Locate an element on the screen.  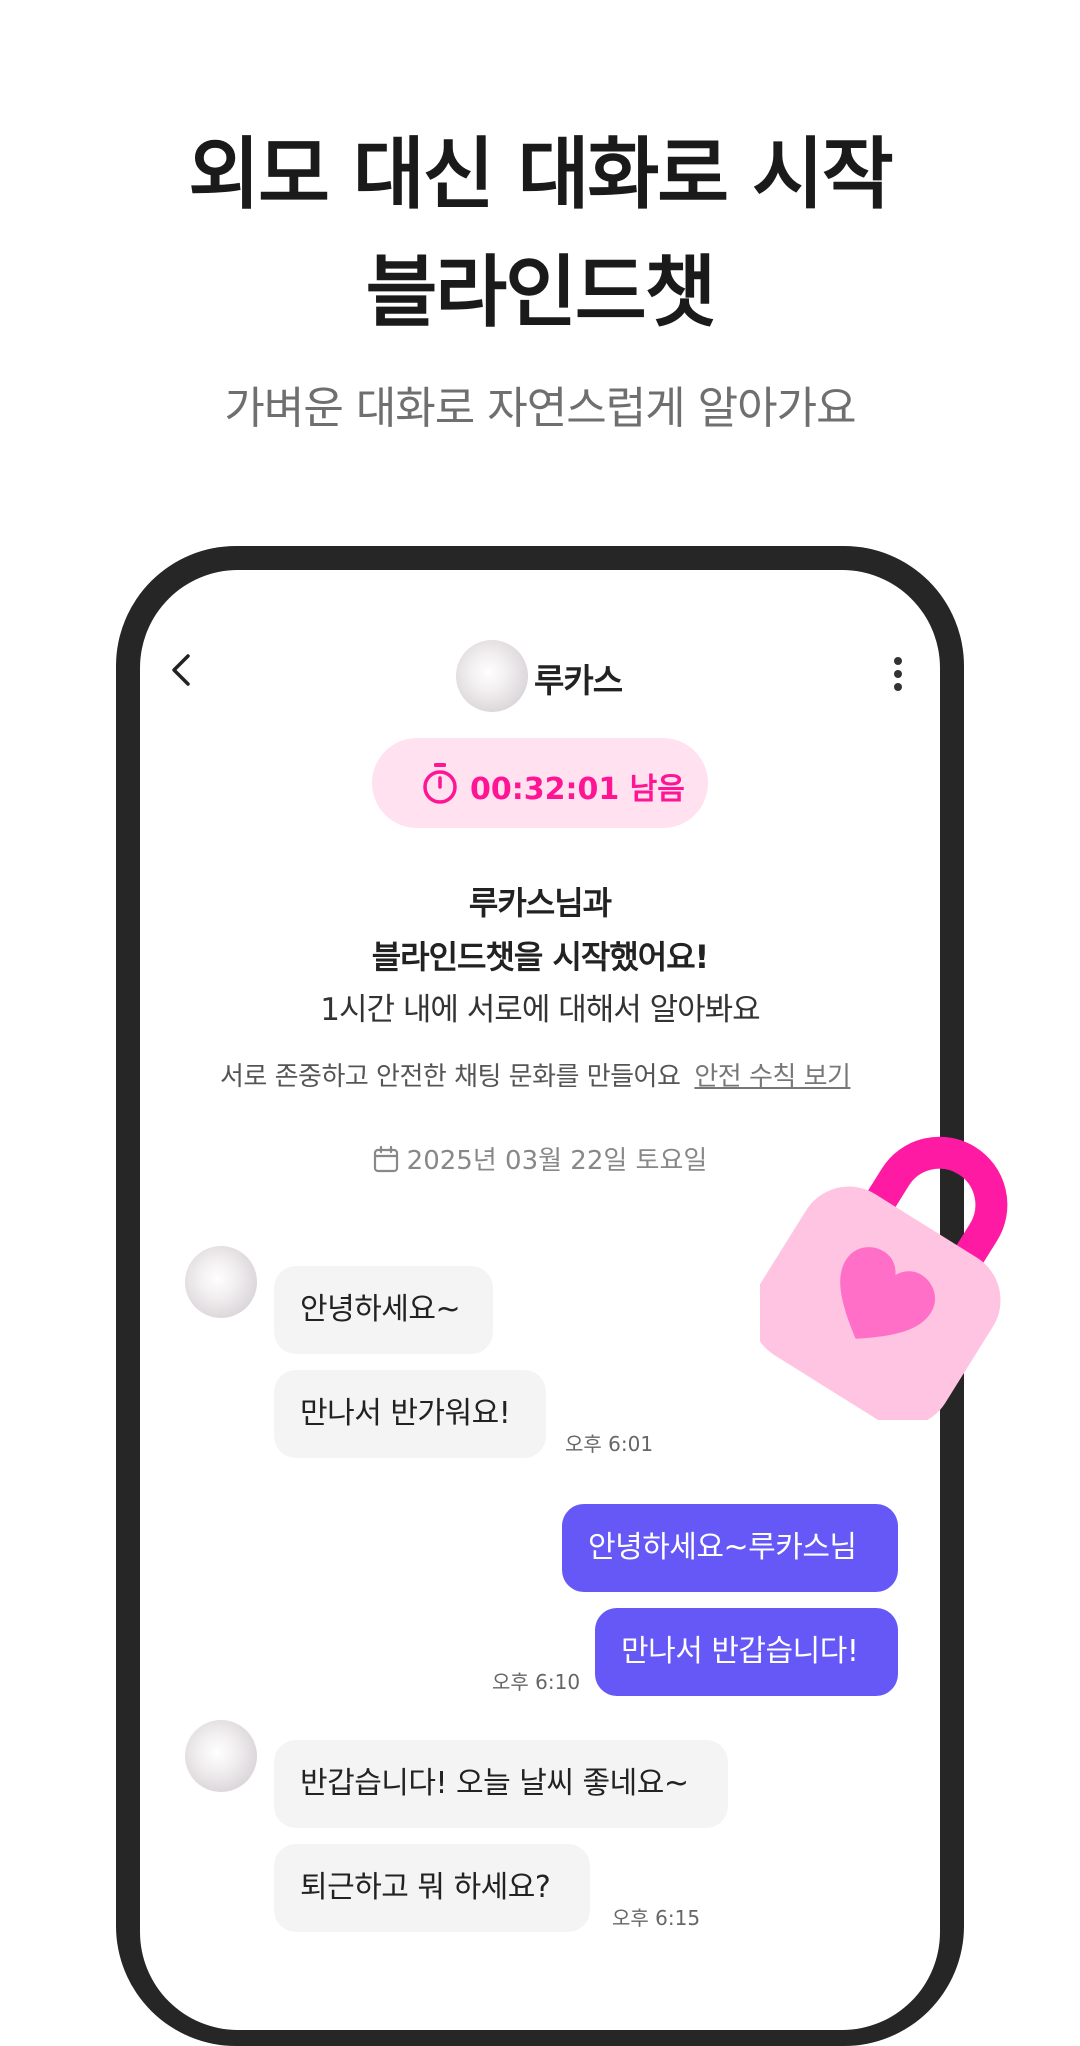
message-bubble-incoming: 반갑습니다! 오늘 날씨 좋네요~ is located at coordinates (501, 1784).